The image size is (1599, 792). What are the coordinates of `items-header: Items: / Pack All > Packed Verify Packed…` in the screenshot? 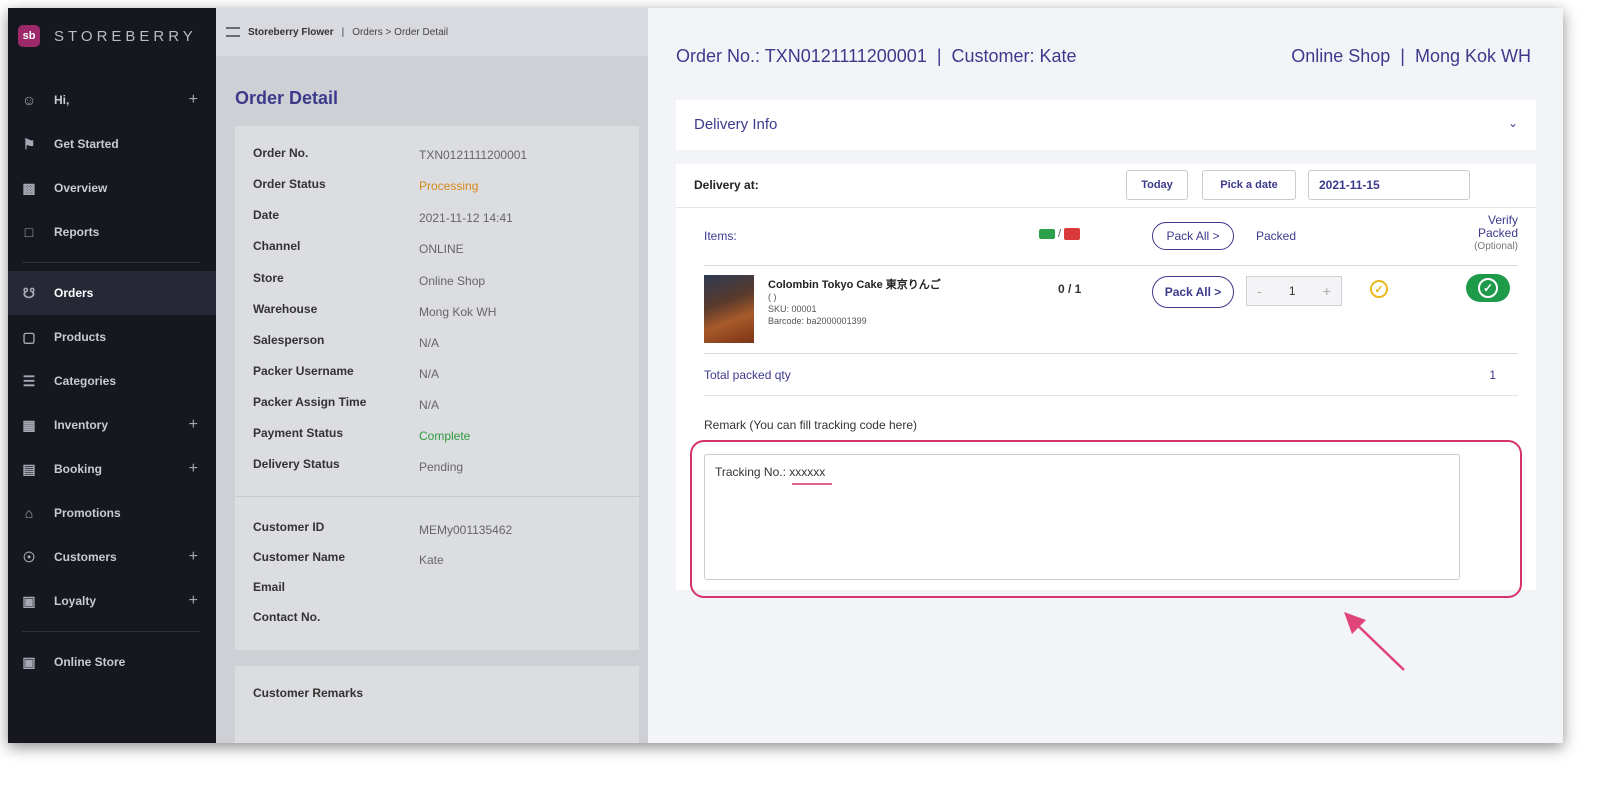 It's located at (1111, 237).